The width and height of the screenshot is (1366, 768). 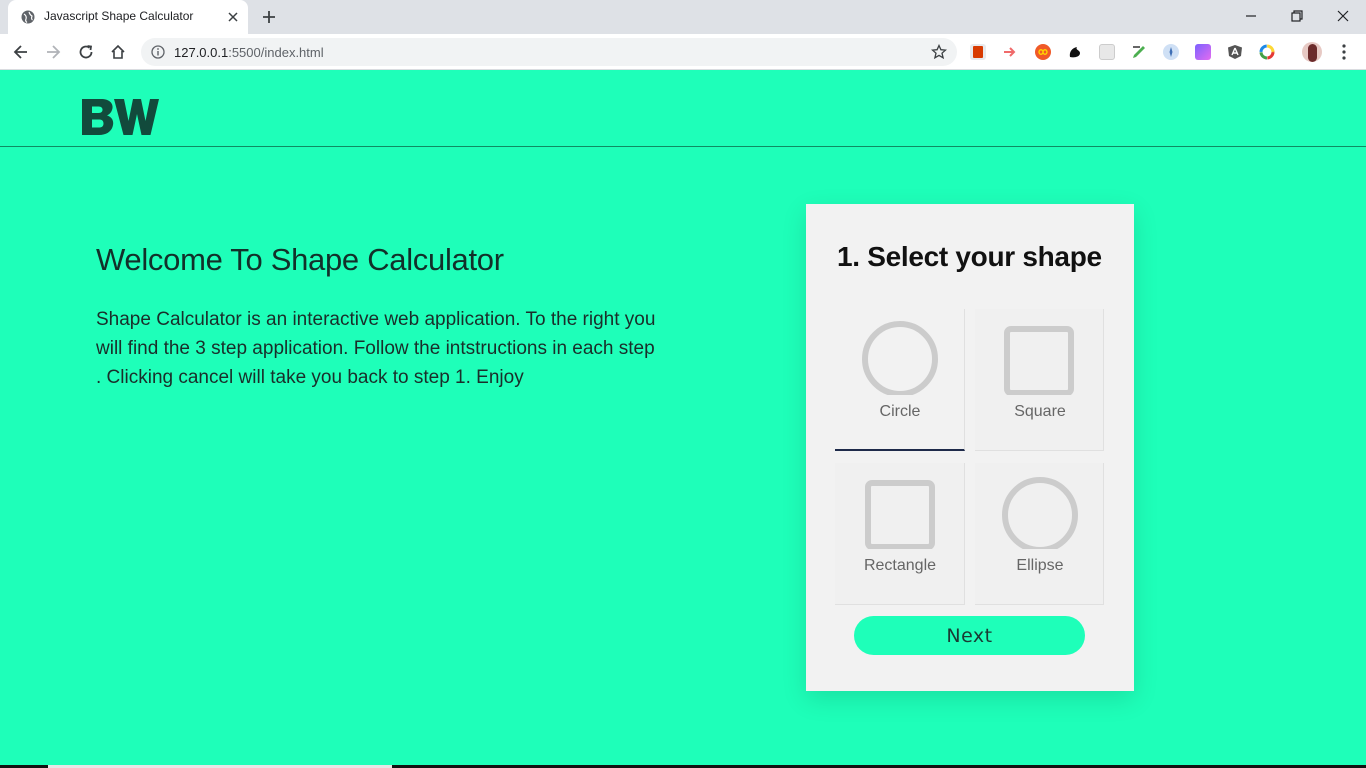 I want to click on extension-angular-icon, so click(x=1235, y=52).